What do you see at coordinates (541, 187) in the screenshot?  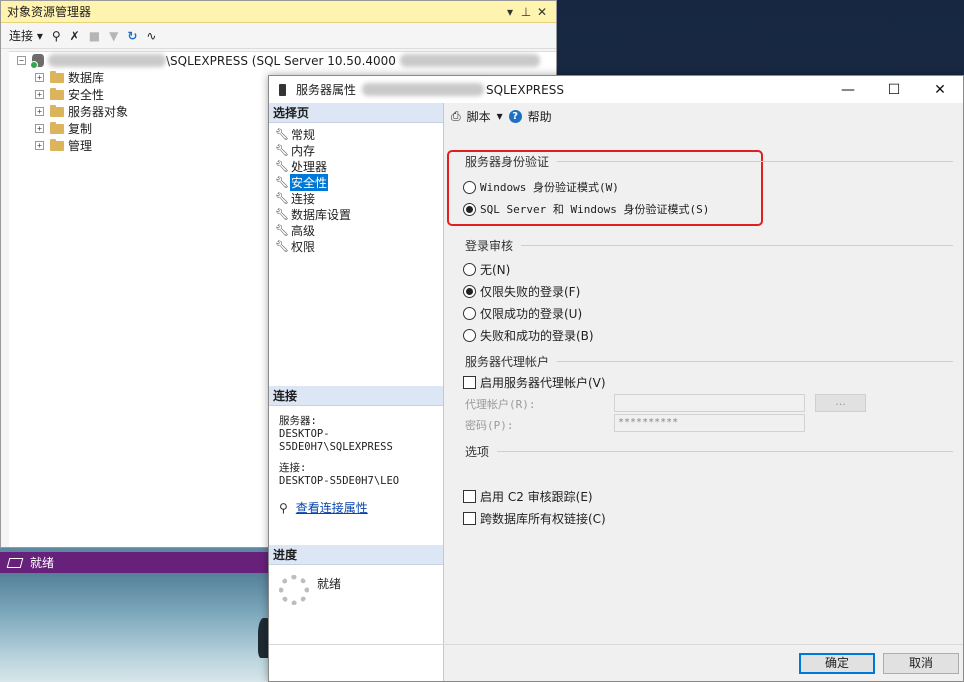 I see `radio-windows-auth: Windows 身份验证模式(W)` at bounding box center [541, 187].